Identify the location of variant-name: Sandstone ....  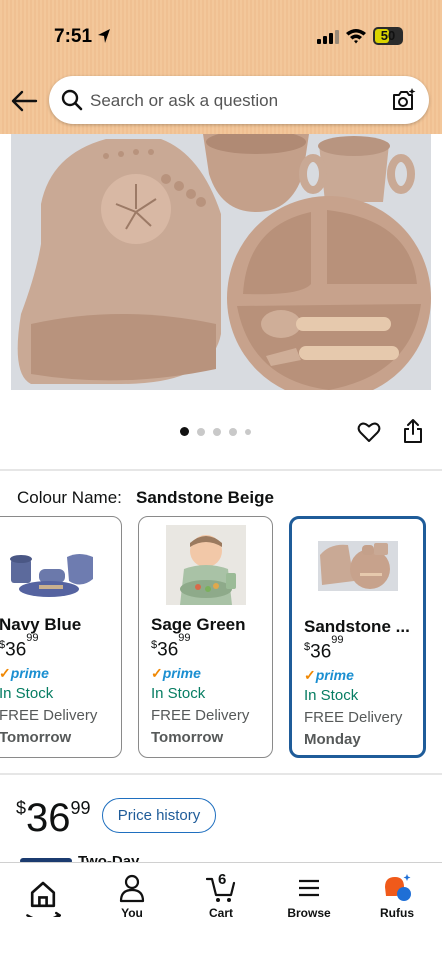
(357, 626).